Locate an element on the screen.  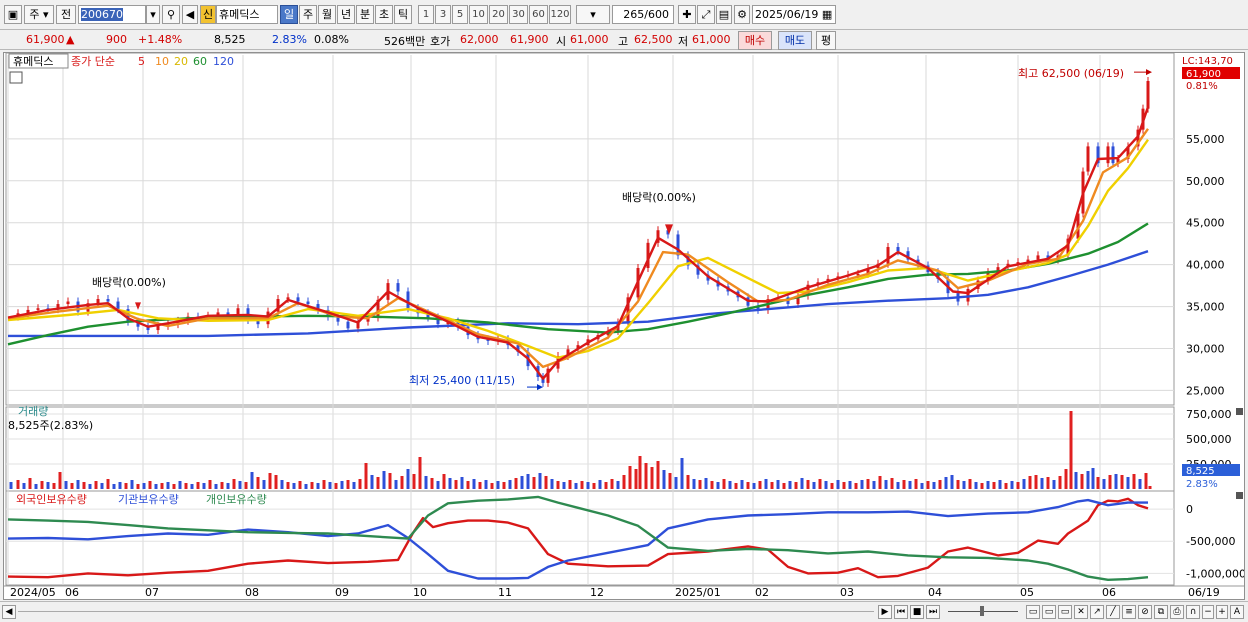
eval-label: 평 is located at coordinates (826, 40).